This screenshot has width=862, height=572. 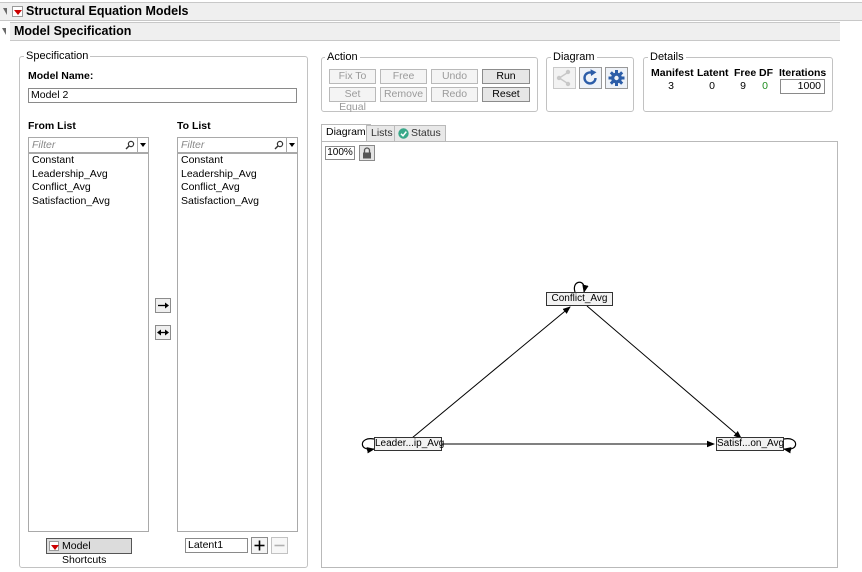 What do you see at coordinates (409, 444) in the screenshot?
I see `node-leadership: Leader...ip_Avg` at bounding box center [409, 444].